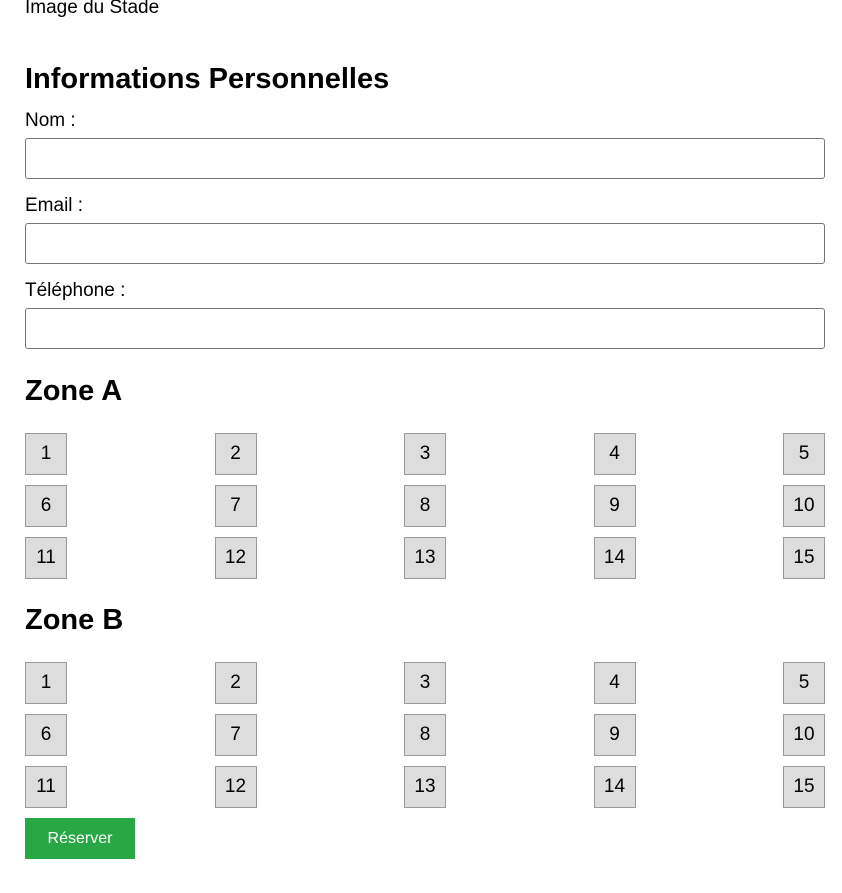  I want to click on zone-a-seat-5: 5, so click(804, 454).